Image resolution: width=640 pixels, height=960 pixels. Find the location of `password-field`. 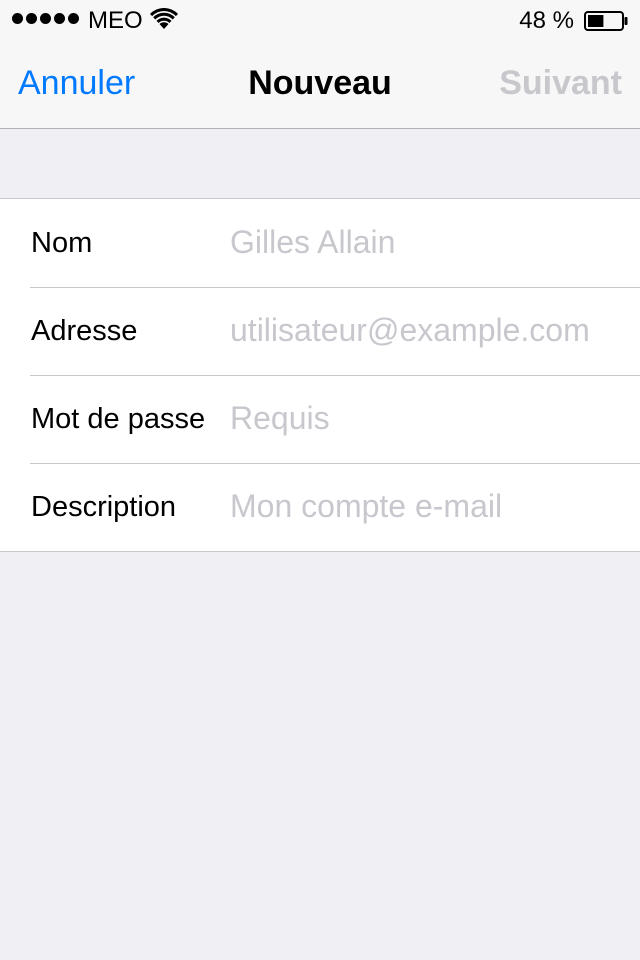

password-field is located at coordinates (430, 418).